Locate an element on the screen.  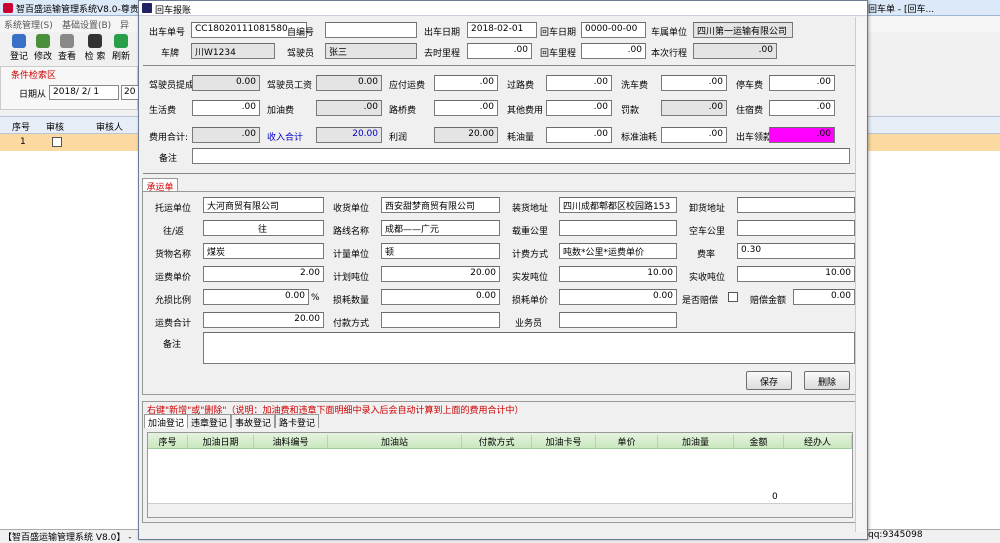
tab-consign: 承运单 is located at coordinates (160, 185).